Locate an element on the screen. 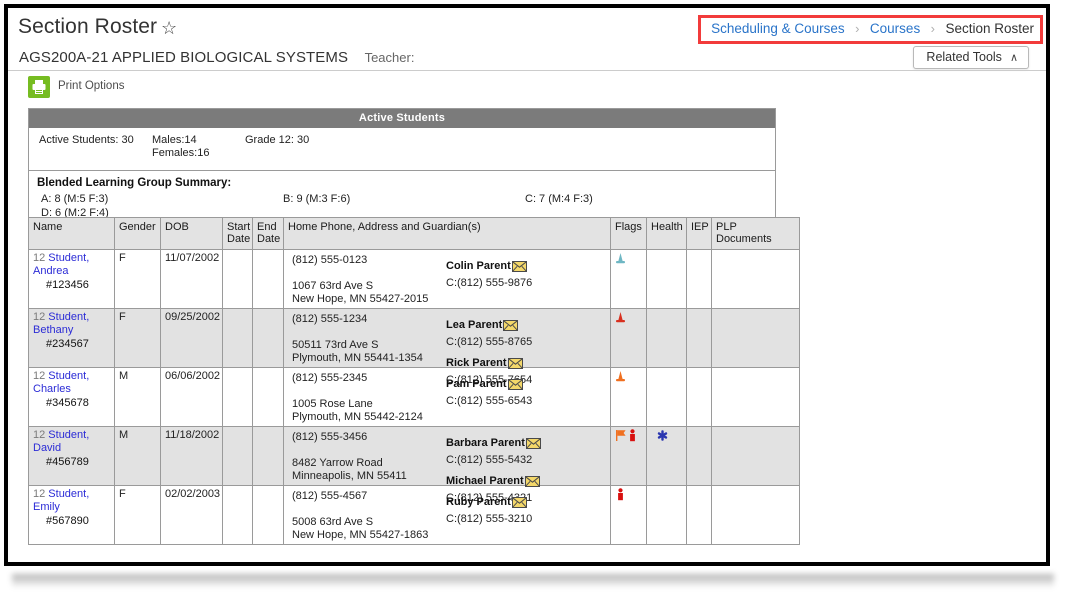  related-tools-button: Related Tools ∧ is located at coordinates (971, 57).